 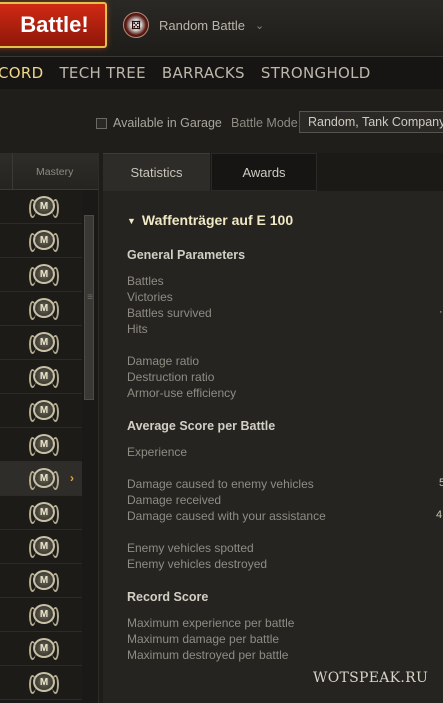 I want to click on chevron-right-icon: ›, so click(x=72, y=478).